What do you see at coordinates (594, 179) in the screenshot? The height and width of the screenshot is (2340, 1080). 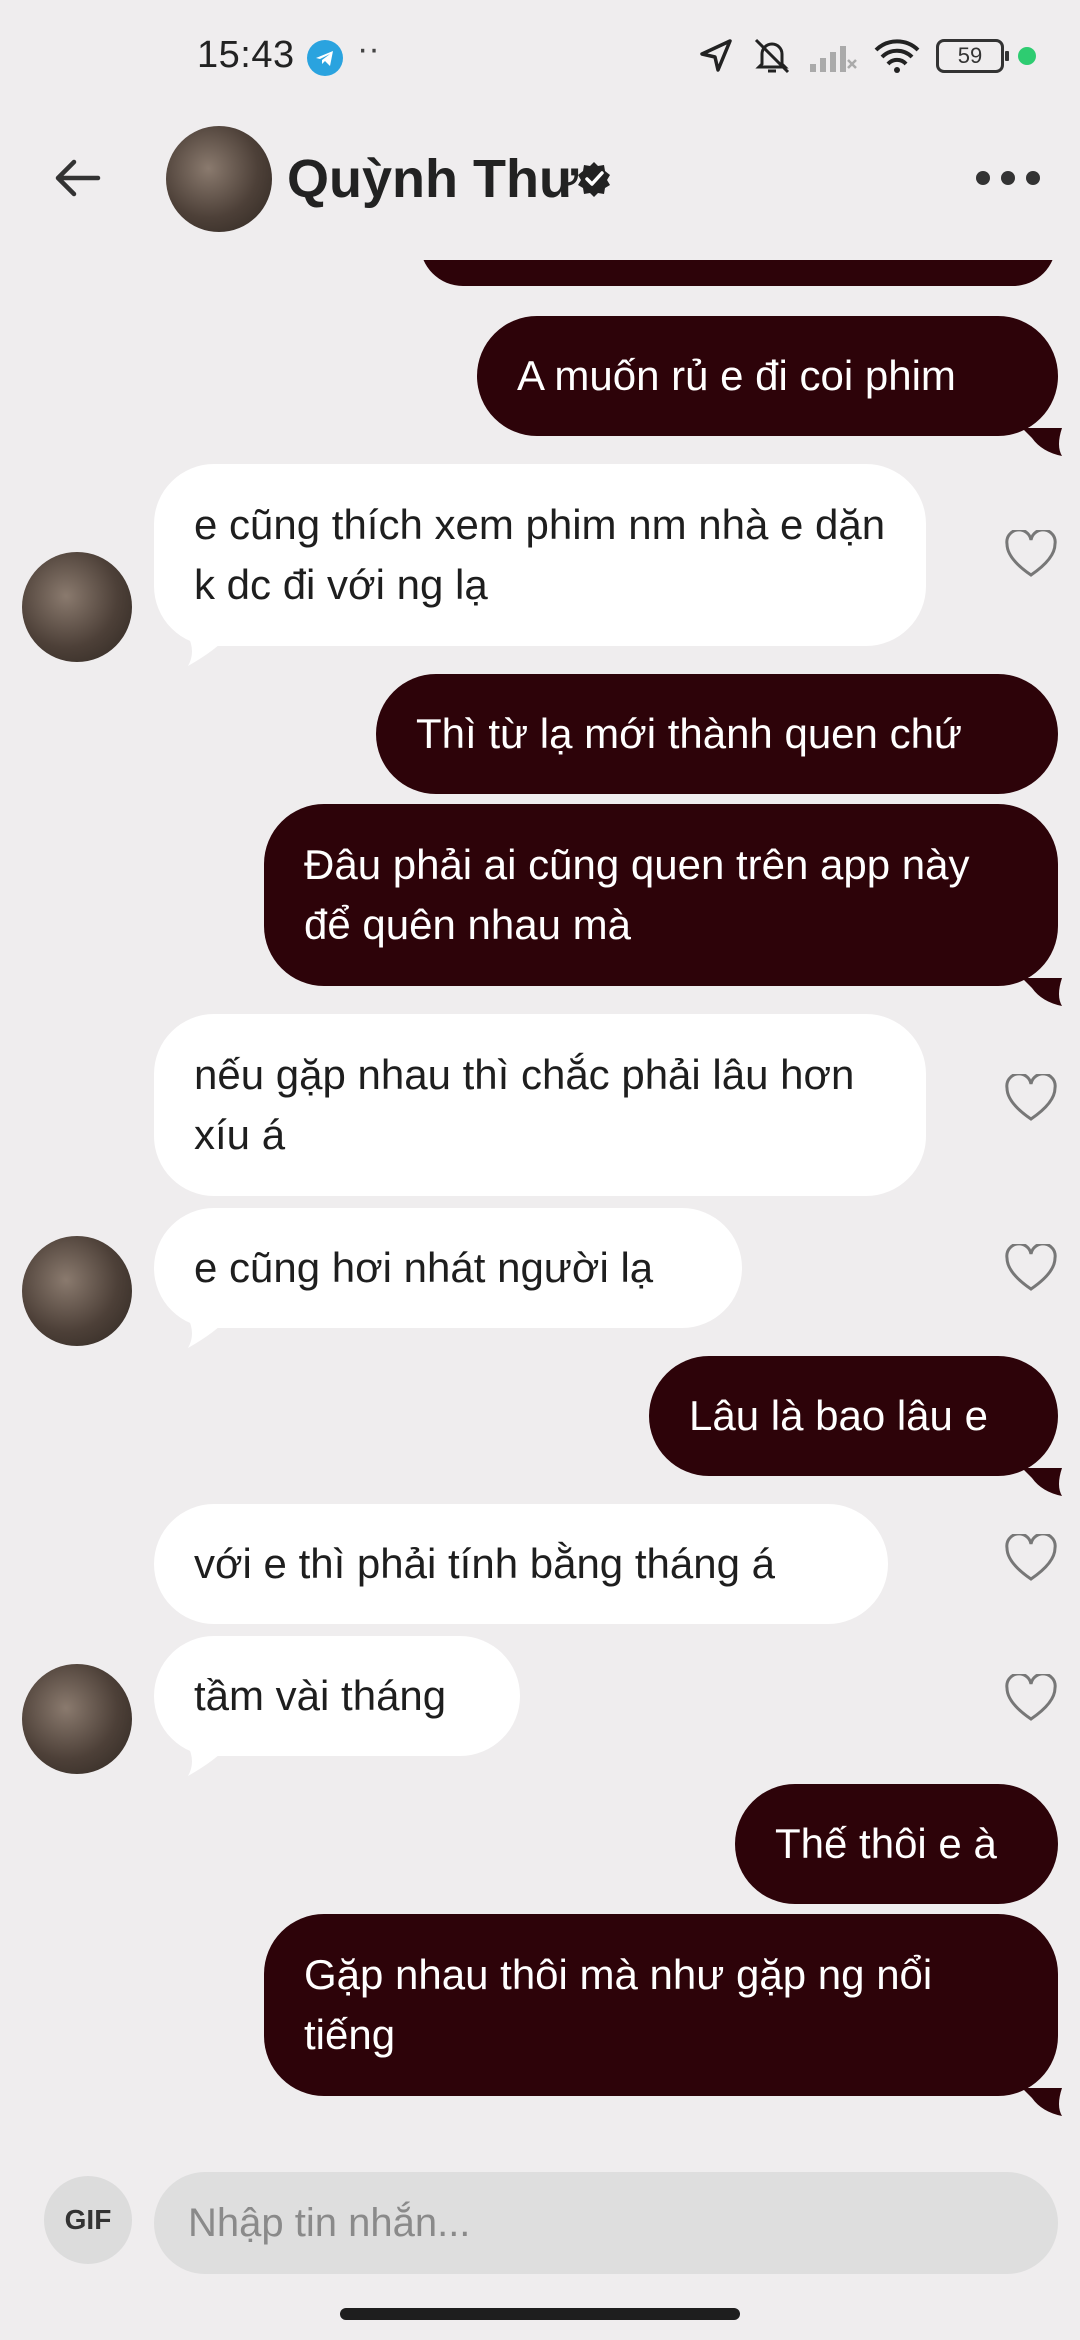 I see `verified-icon` at bounding box center [594, 179].